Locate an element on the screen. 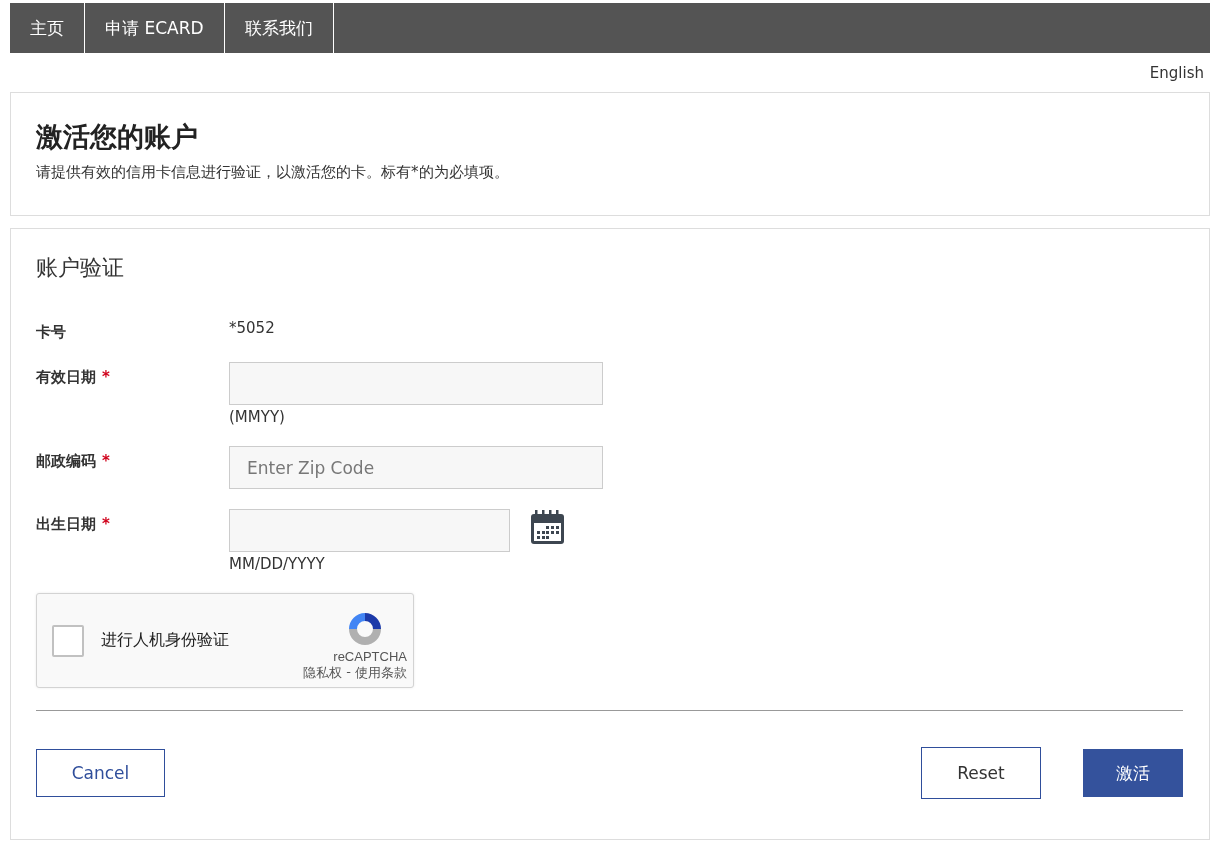 This screenshot has height=846, width=1220. language-link: English is located at coordinates (1176, 72).